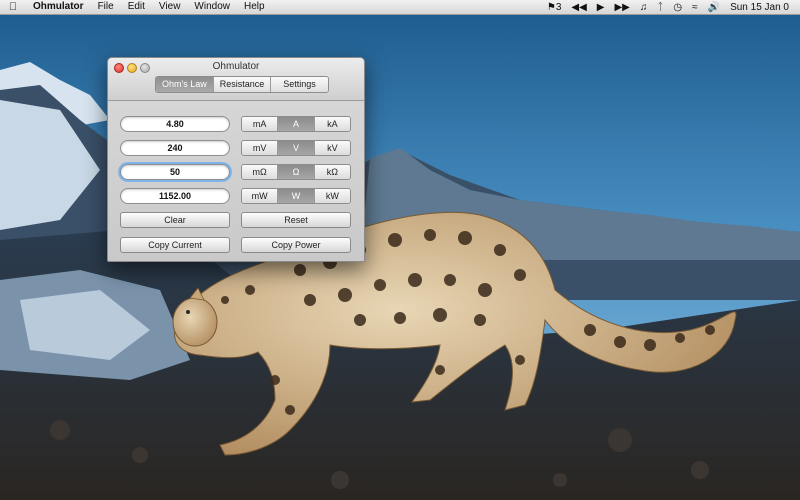 The width and height of the screenshot is (800, 500). What do you see at coordinates (236, 66) in the screenshot?
I see `window-title: Ohmulator` at bounding box center [236, 66].